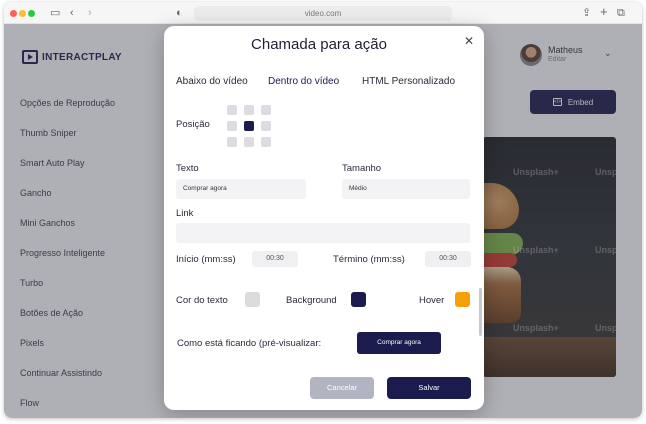 This screenshot has height=424, width=646. Describe the element at coordinates (241, 189) in the screenshot. I see `text-input: Comprar agora` at that location.